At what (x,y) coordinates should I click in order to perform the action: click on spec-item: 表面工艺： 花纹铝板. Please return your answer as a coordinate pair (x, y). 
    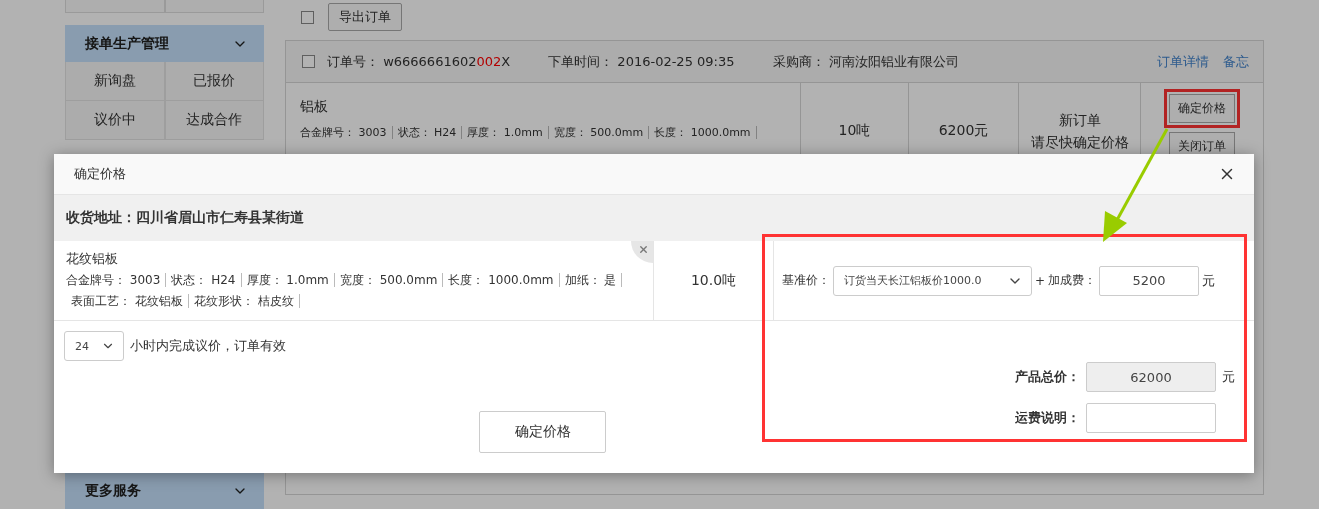
    Looking at the image, I should click on (127, 301).